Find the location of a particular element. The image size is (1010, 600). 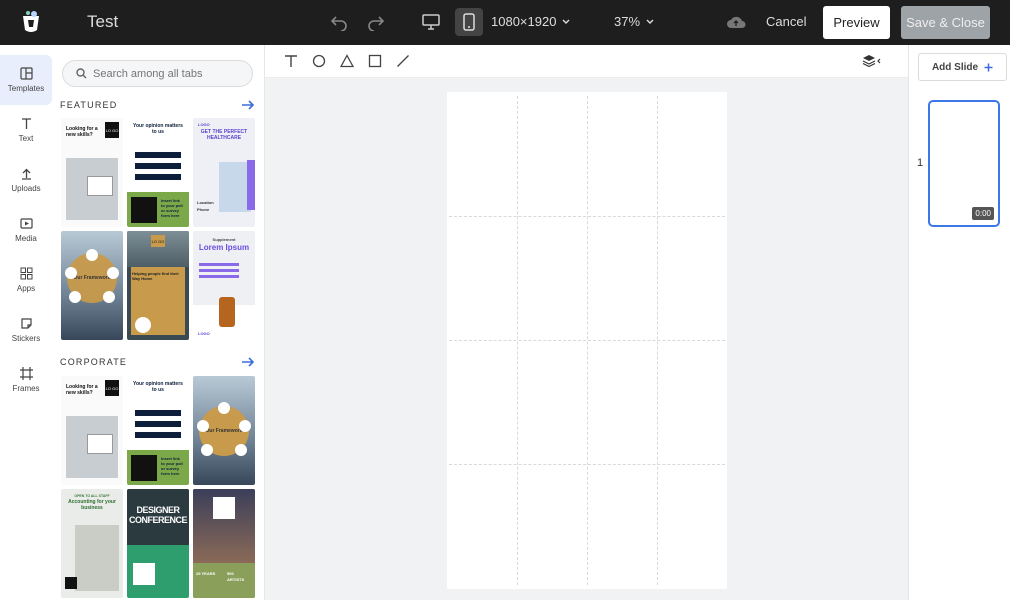

template-thumbnail: Supplement Lorem Ipsum LOGO is located at coordinates (224, 285).